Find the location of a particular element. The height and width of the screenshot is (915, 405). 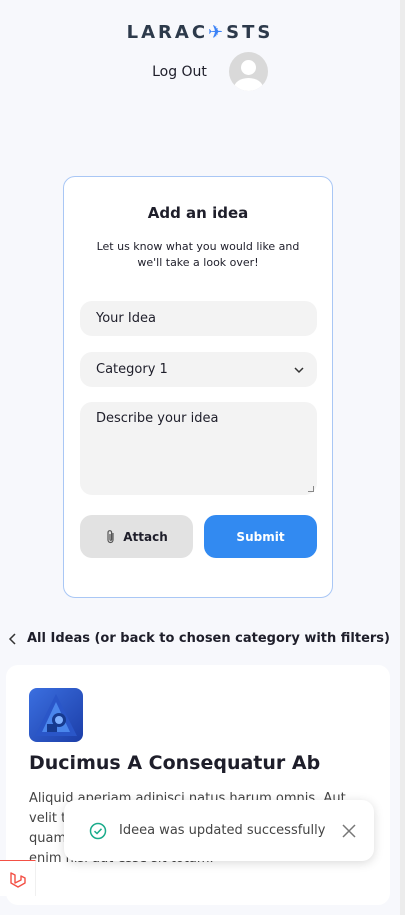

logout-link: Log Out is located at coordinates (179, 72).